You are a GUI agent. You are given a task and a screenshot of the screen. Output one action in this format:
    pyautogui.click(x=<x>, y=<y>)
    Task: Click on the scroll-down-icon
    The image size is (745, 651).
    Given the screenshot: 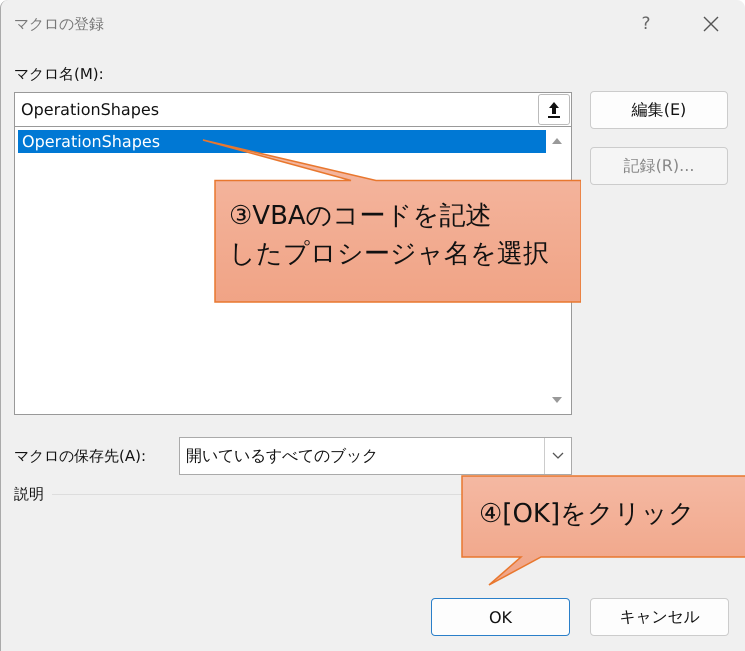 What is the action you would take?
    pyautogui.click(x=557, y=400)
    